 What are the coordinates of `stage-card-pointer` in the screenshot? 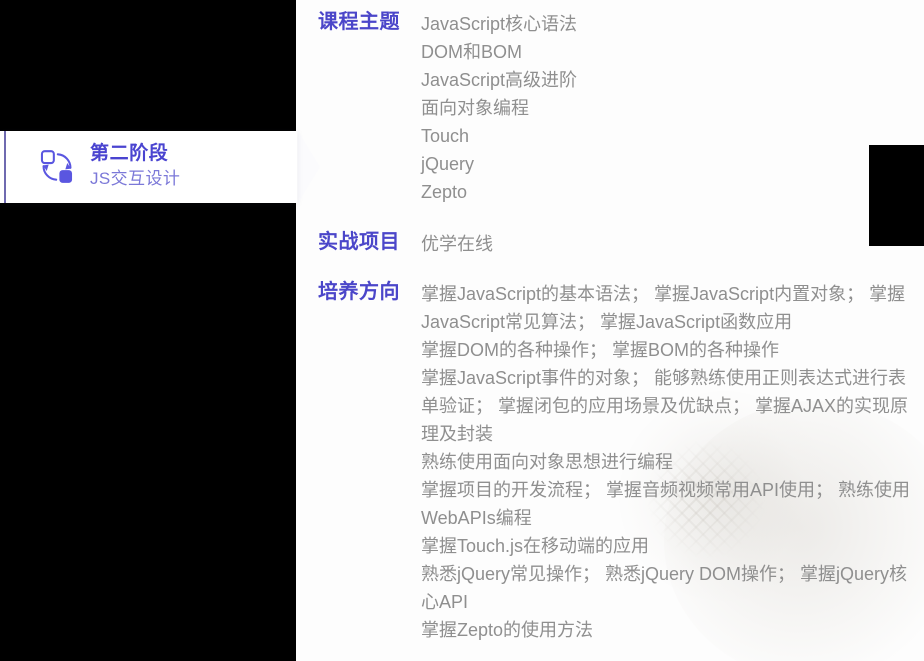 It's located at (308, 167).